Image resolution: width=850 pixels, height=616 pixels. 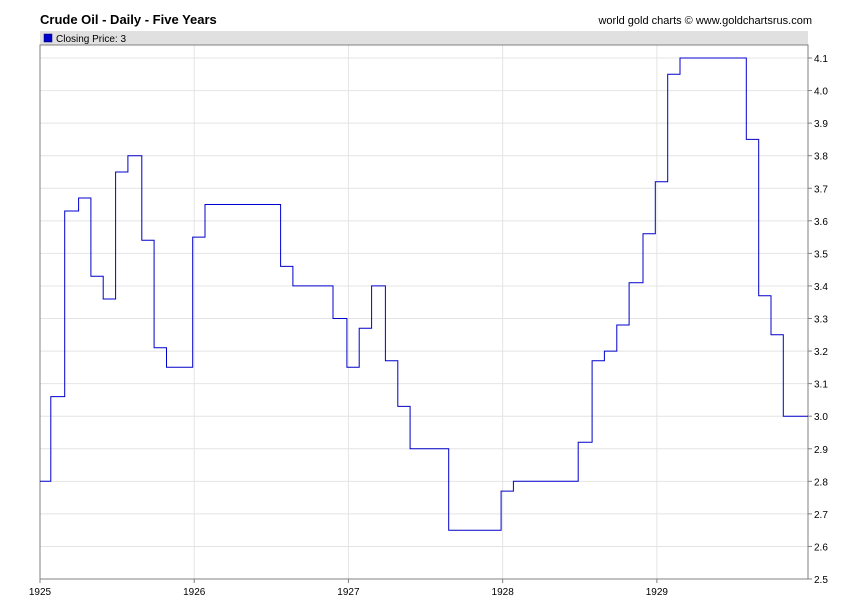 I want to click on y-tick-label: 3.2, so click(x=821, y=352).